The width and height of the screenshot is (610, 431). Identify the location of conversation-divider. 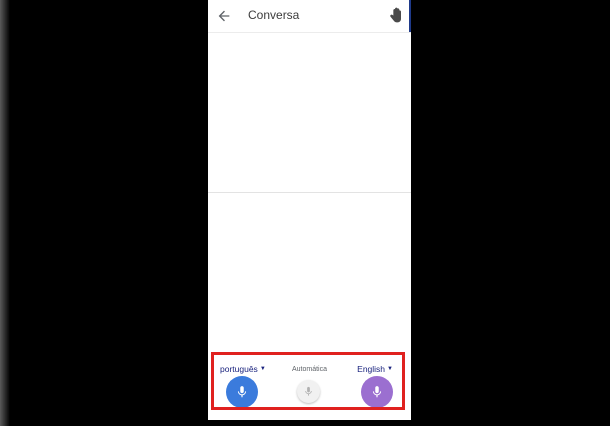
(309, 192).